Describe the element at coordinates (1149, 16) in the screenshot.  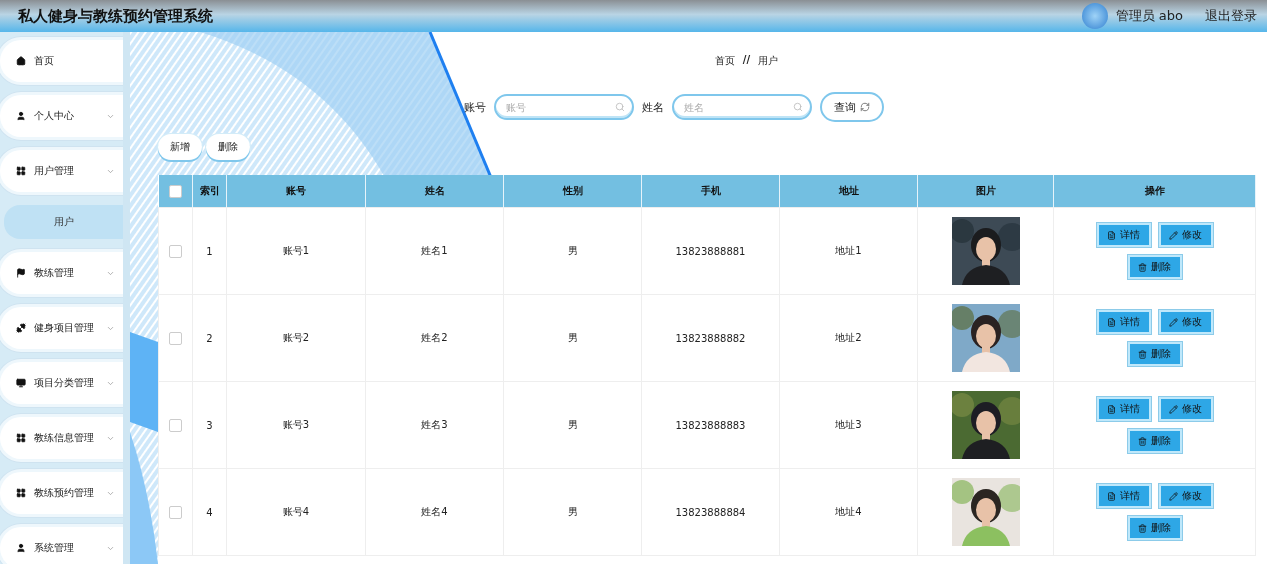
I see `user-name: 管理员 abo` at that location.